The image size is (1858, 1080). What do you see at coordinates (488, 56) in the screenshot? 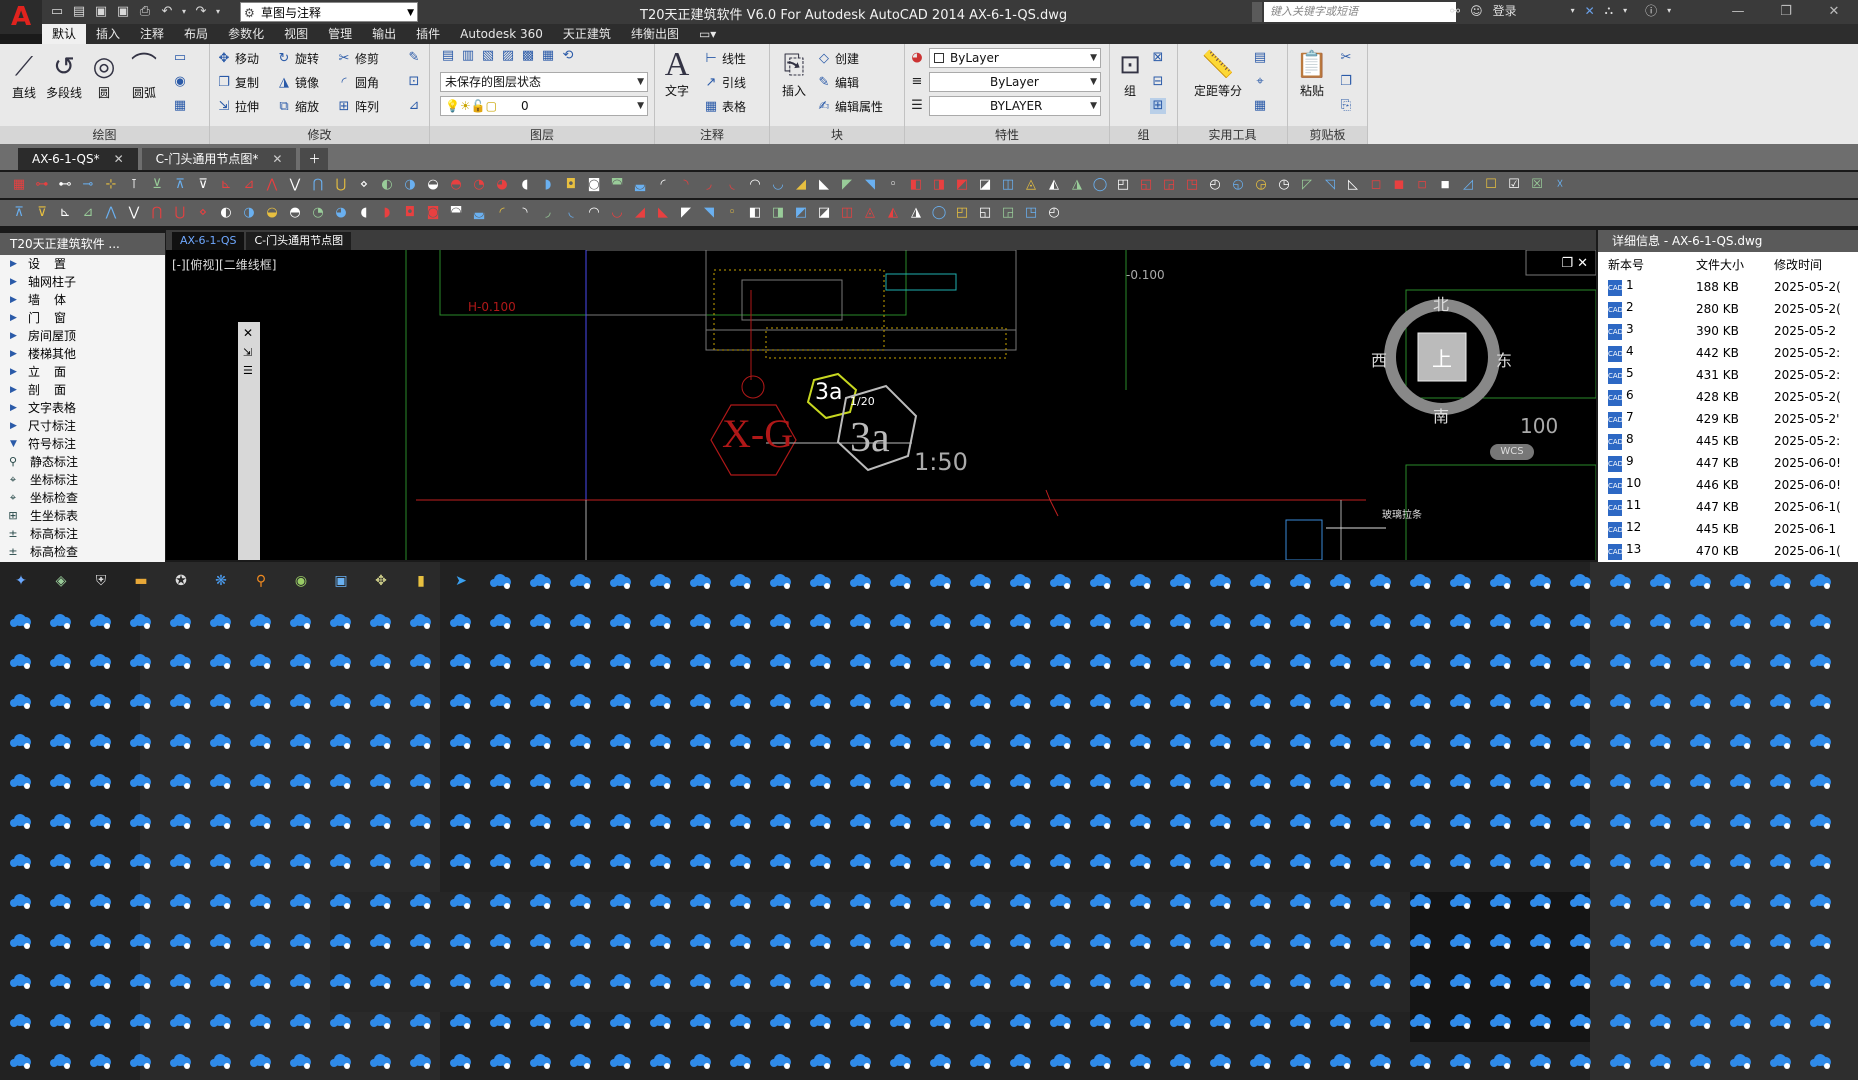
I see `layer-off-icon: ▧` at bounding box center [488, 56].